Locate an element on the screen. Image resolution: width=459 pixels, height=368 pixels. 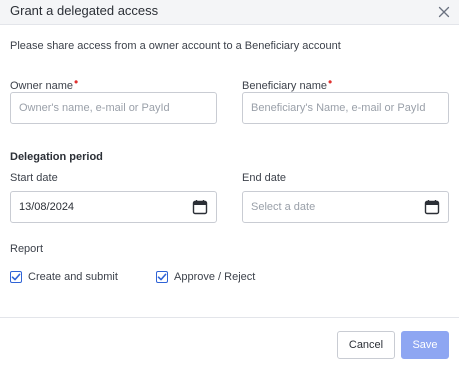
close-button is located at coordinates (444, 12).